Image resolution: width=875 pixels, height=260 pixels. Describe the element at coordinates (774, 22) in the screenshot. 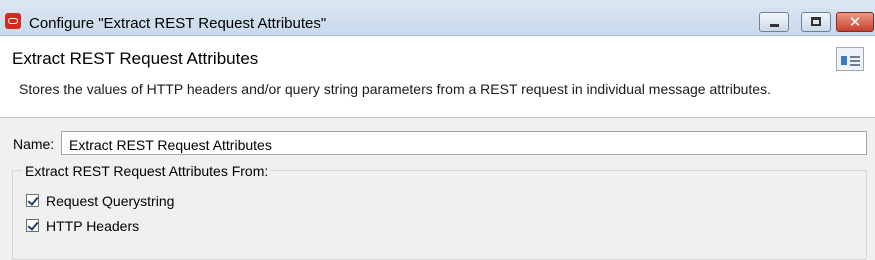

I see `minimize-button` at that location.